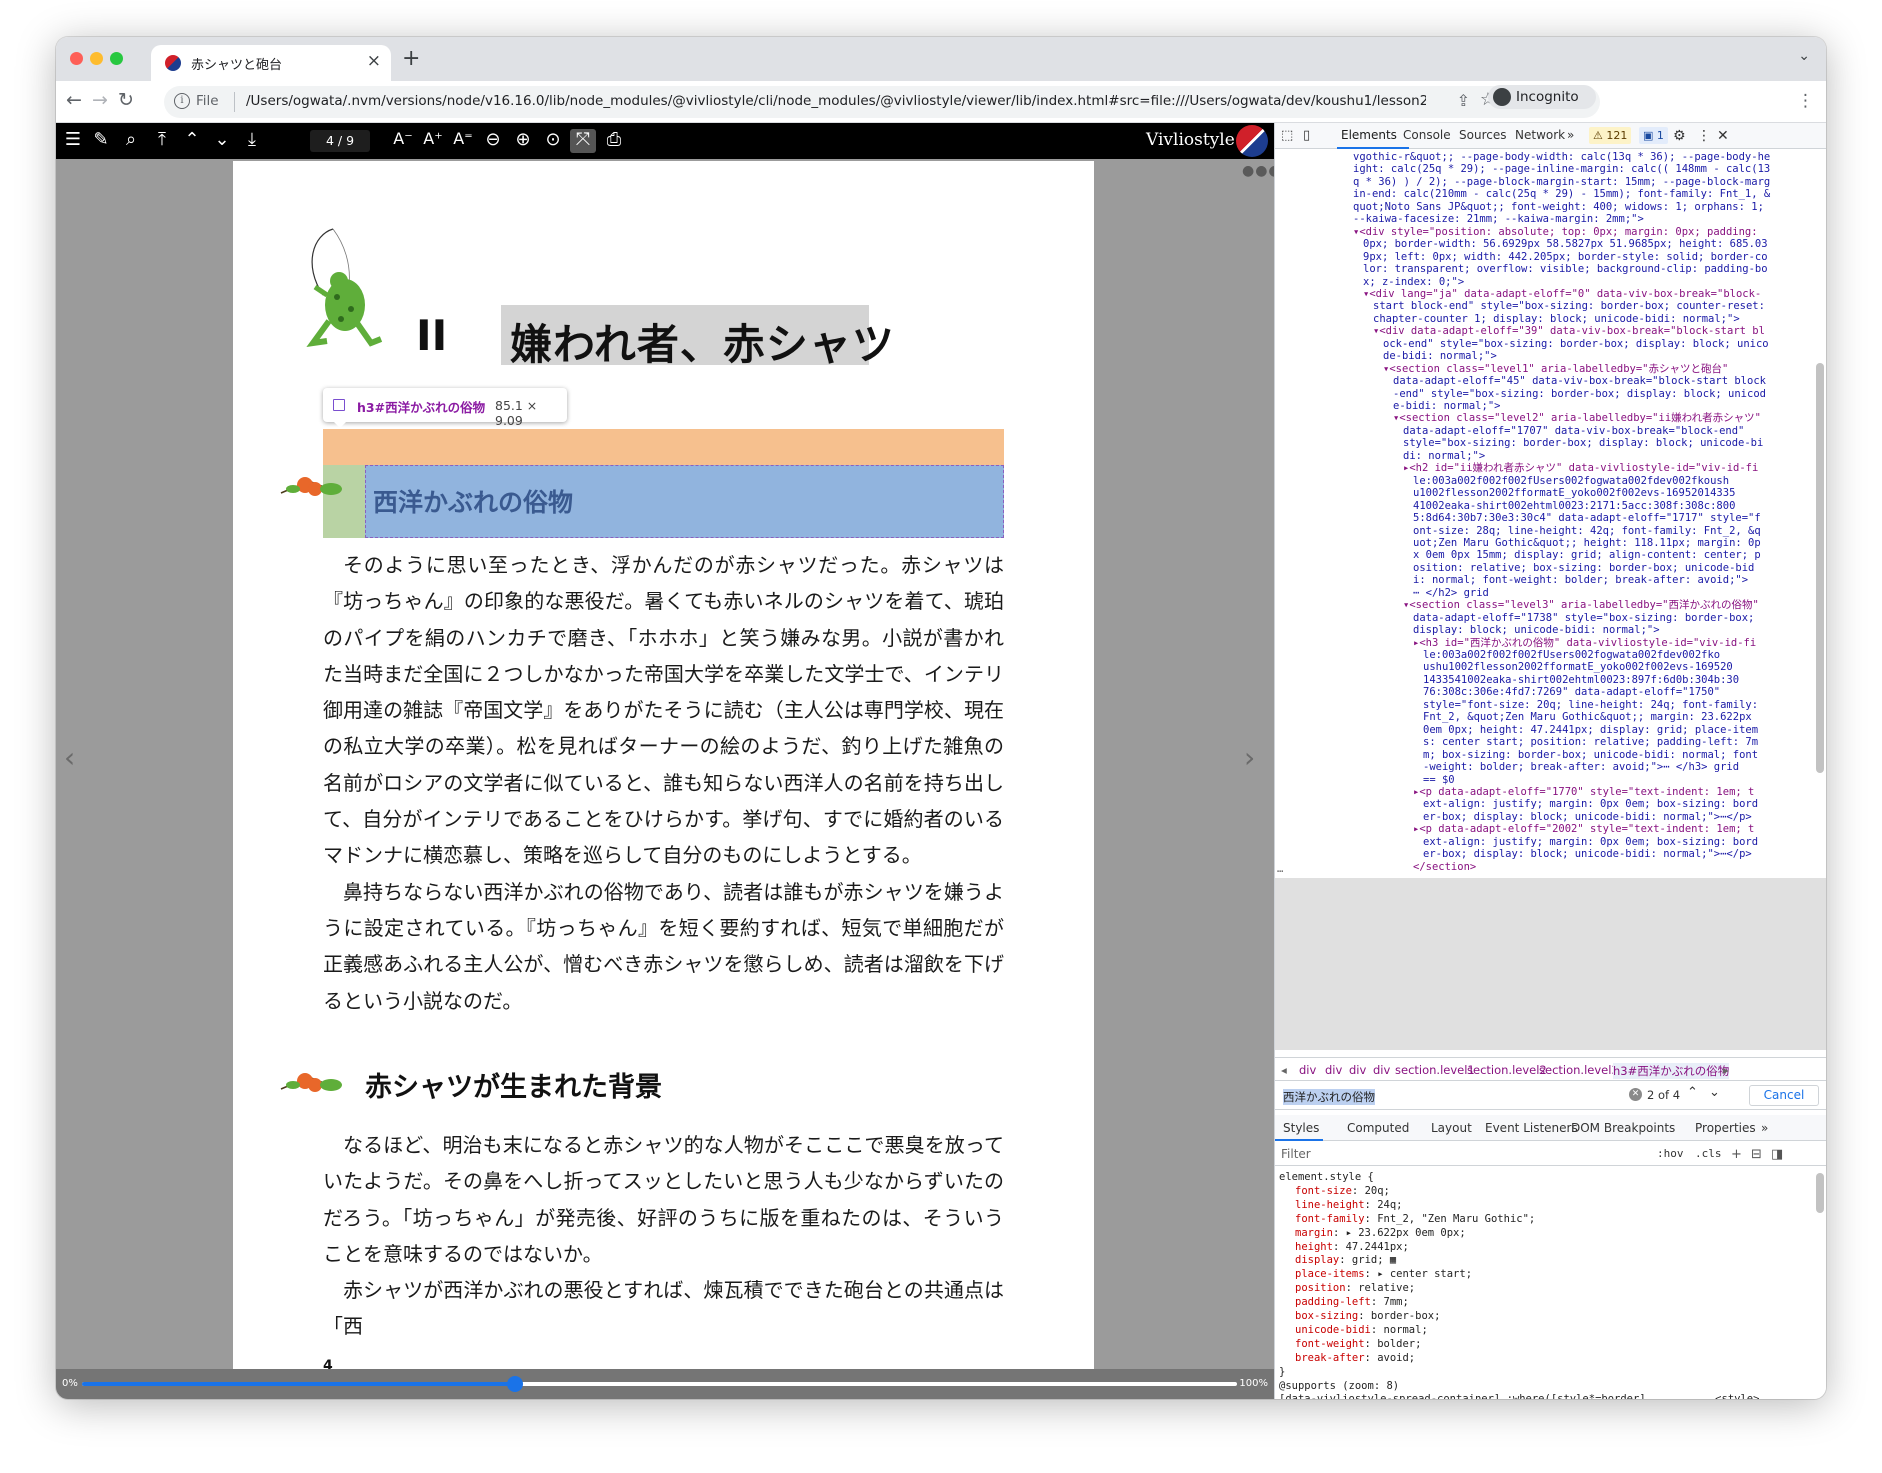  I want to click on css-property-name: font-size, so click(1323, 1191).